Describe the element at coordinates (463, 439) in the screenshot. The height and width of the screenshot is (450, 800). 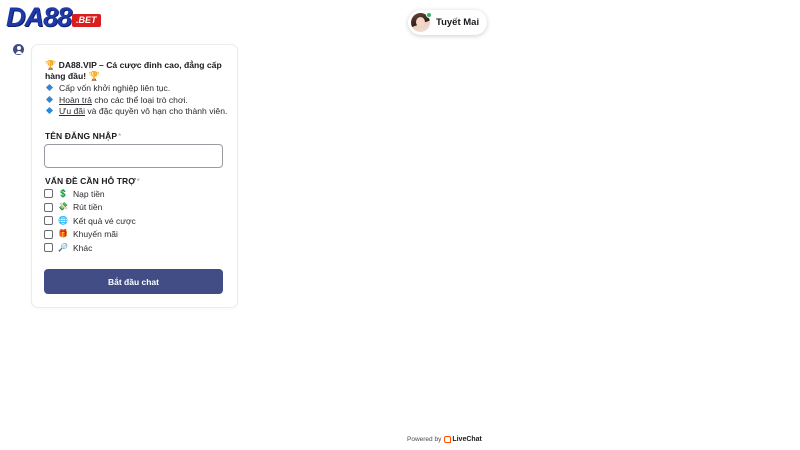
I see `livechat-logo: LiveChat` at that location.